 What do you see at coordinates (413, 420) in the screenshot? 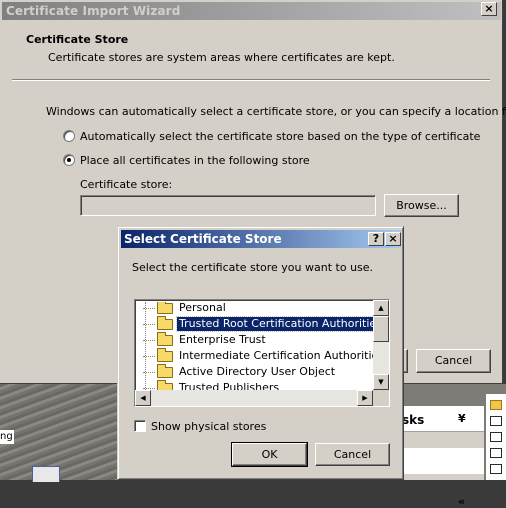
I see `task-pane-title: sks` at bounding box center [413, 420].